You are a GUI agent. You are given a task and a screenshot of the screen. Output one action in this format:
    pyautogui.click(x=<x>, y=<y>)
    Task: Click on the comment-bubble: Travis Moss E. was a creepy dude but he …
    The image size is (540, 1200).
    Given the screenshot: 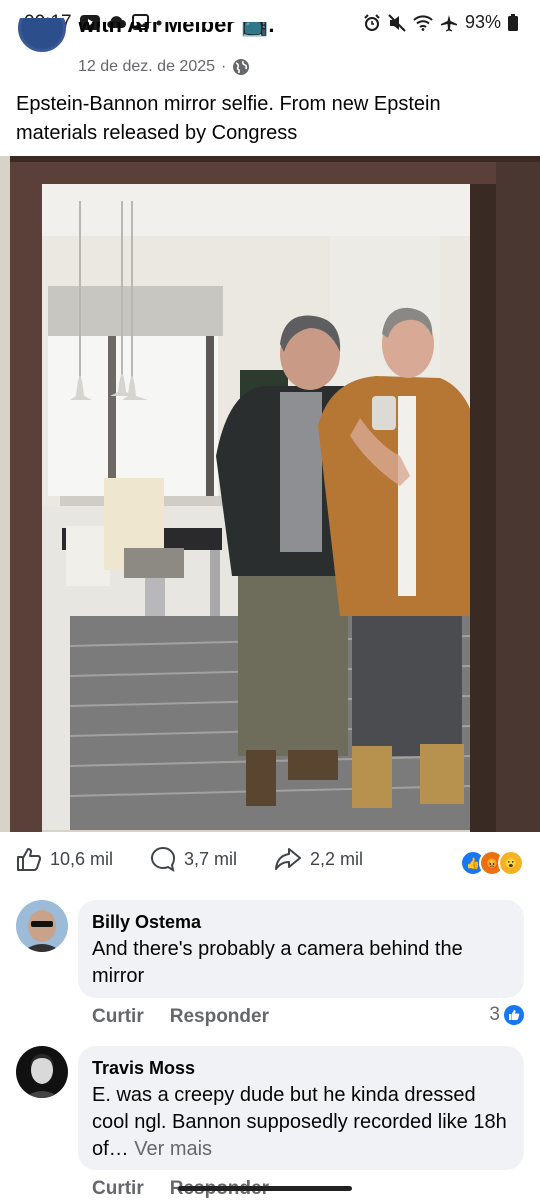 What is the action you would take?
    pyautogui.click(x=301, y=1108)
    